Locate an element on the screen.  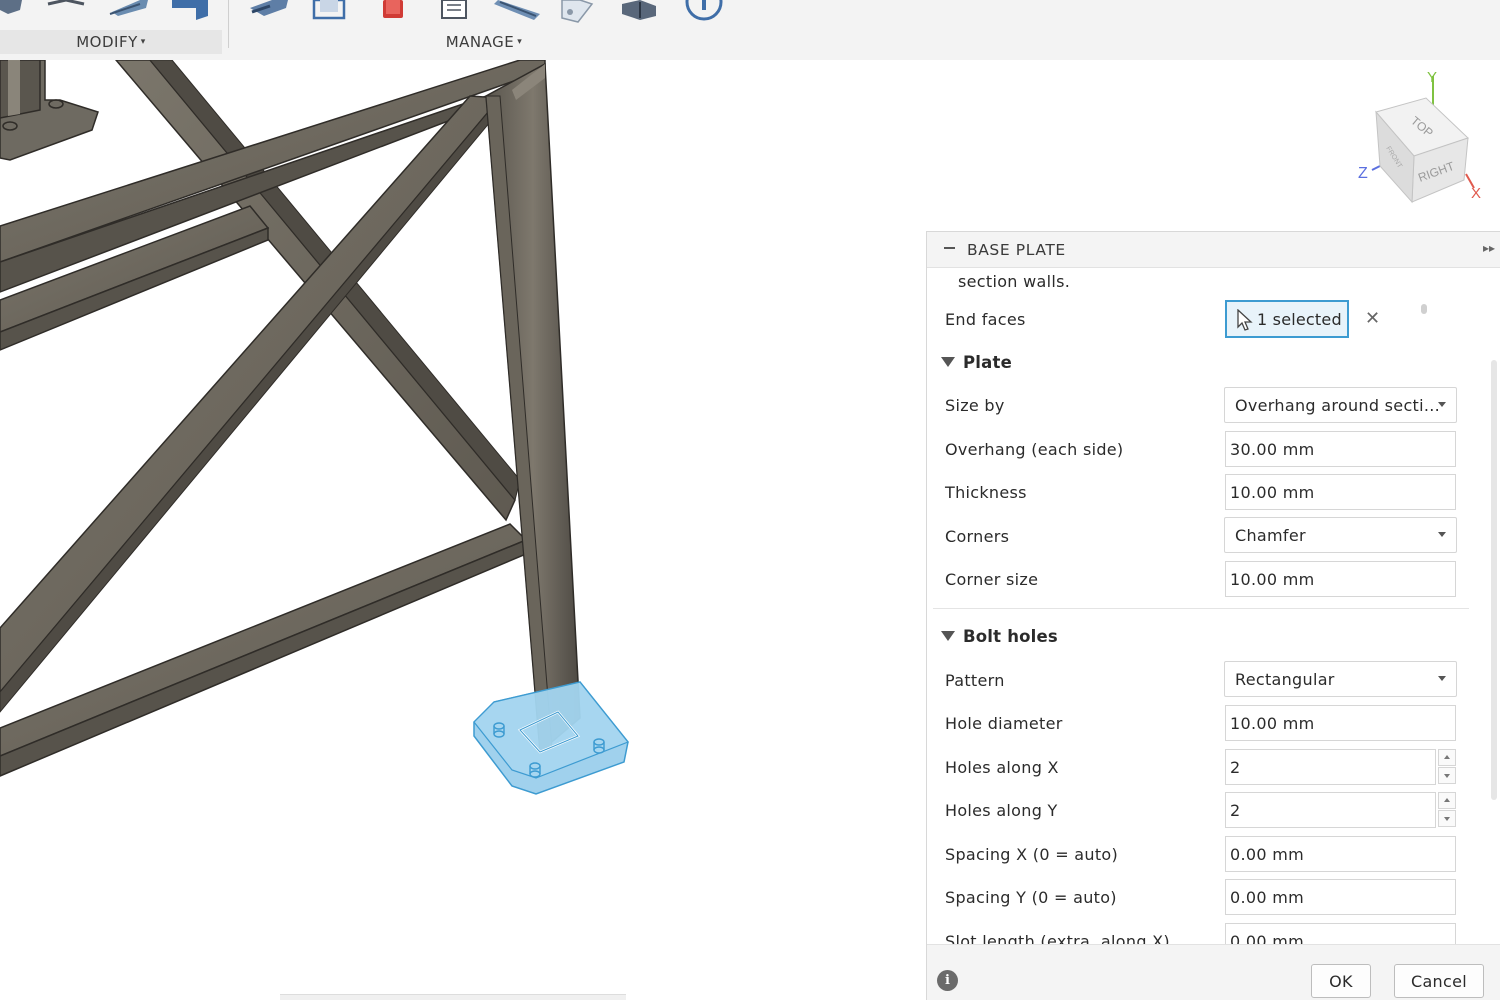
modify-shell-icon is located at coordinates (190, 10).